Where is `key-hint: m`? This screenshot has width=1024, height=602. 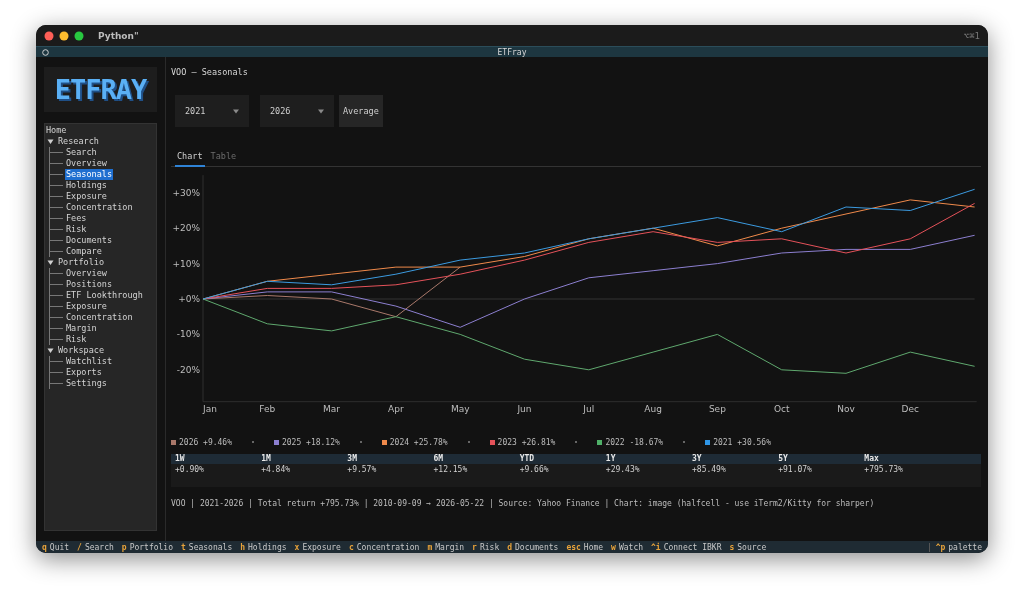 key-hint: m is located at coordinates (430, 547).